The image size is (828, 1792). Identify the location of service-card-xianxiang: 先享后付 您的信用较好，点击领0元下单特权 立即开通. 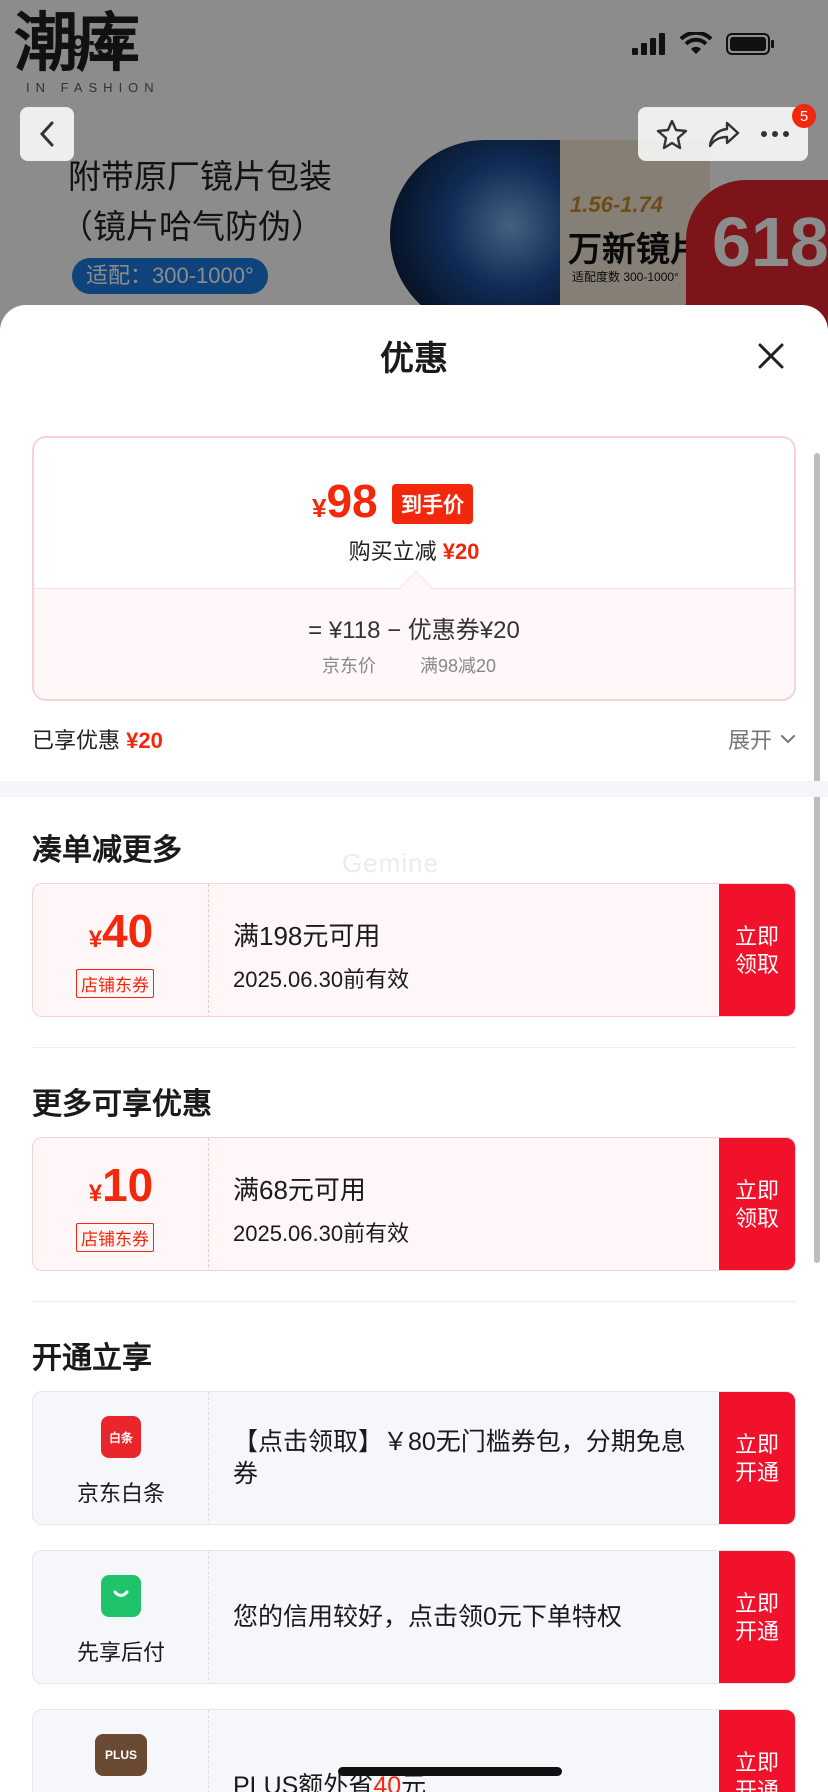
(414, 1617).